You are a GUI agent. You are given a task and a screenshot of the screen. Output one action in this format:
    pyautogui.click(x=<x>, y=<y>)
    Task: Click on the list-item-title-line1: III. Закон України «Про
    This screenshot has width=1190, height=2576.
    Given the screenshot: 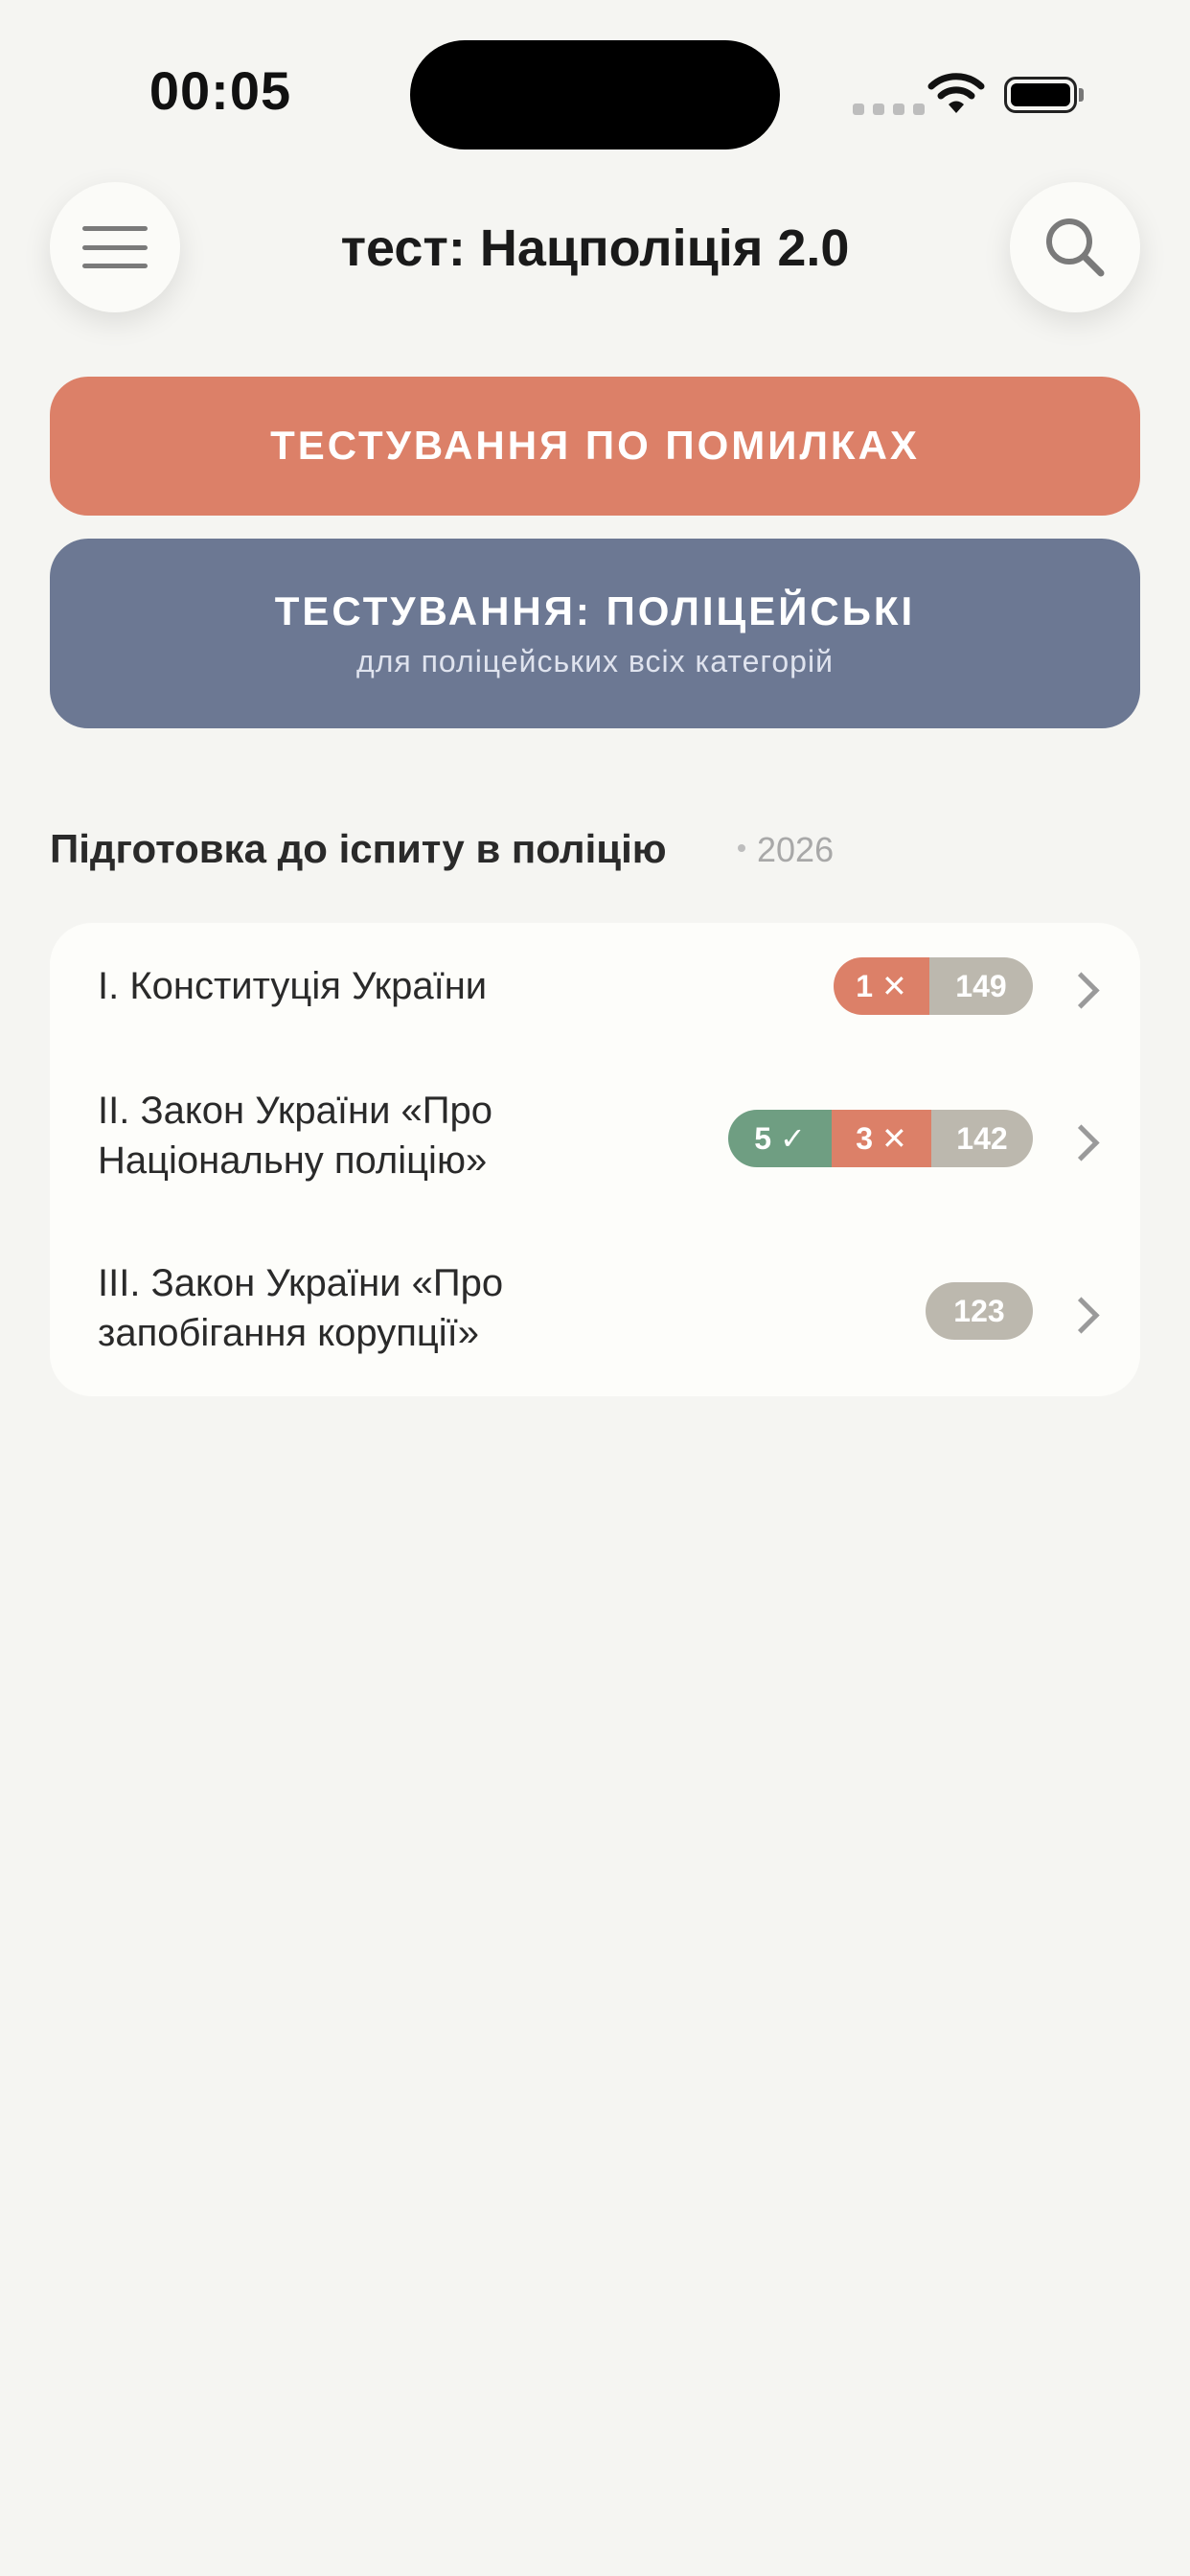 What is the action you would take?
    pyautogui.click(x=301, y=1283)
    